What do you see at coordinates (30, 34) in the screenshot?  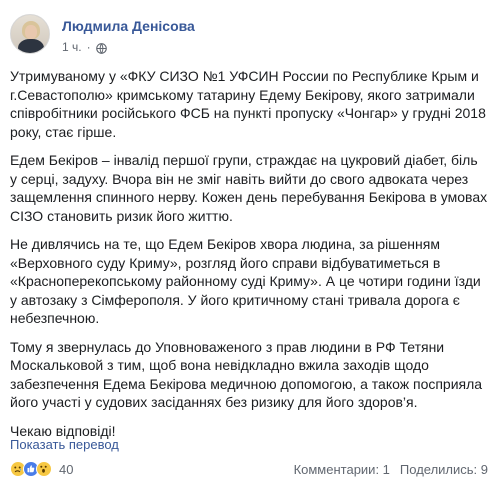 I see `author-avatar` at bounding box center [30, 34].